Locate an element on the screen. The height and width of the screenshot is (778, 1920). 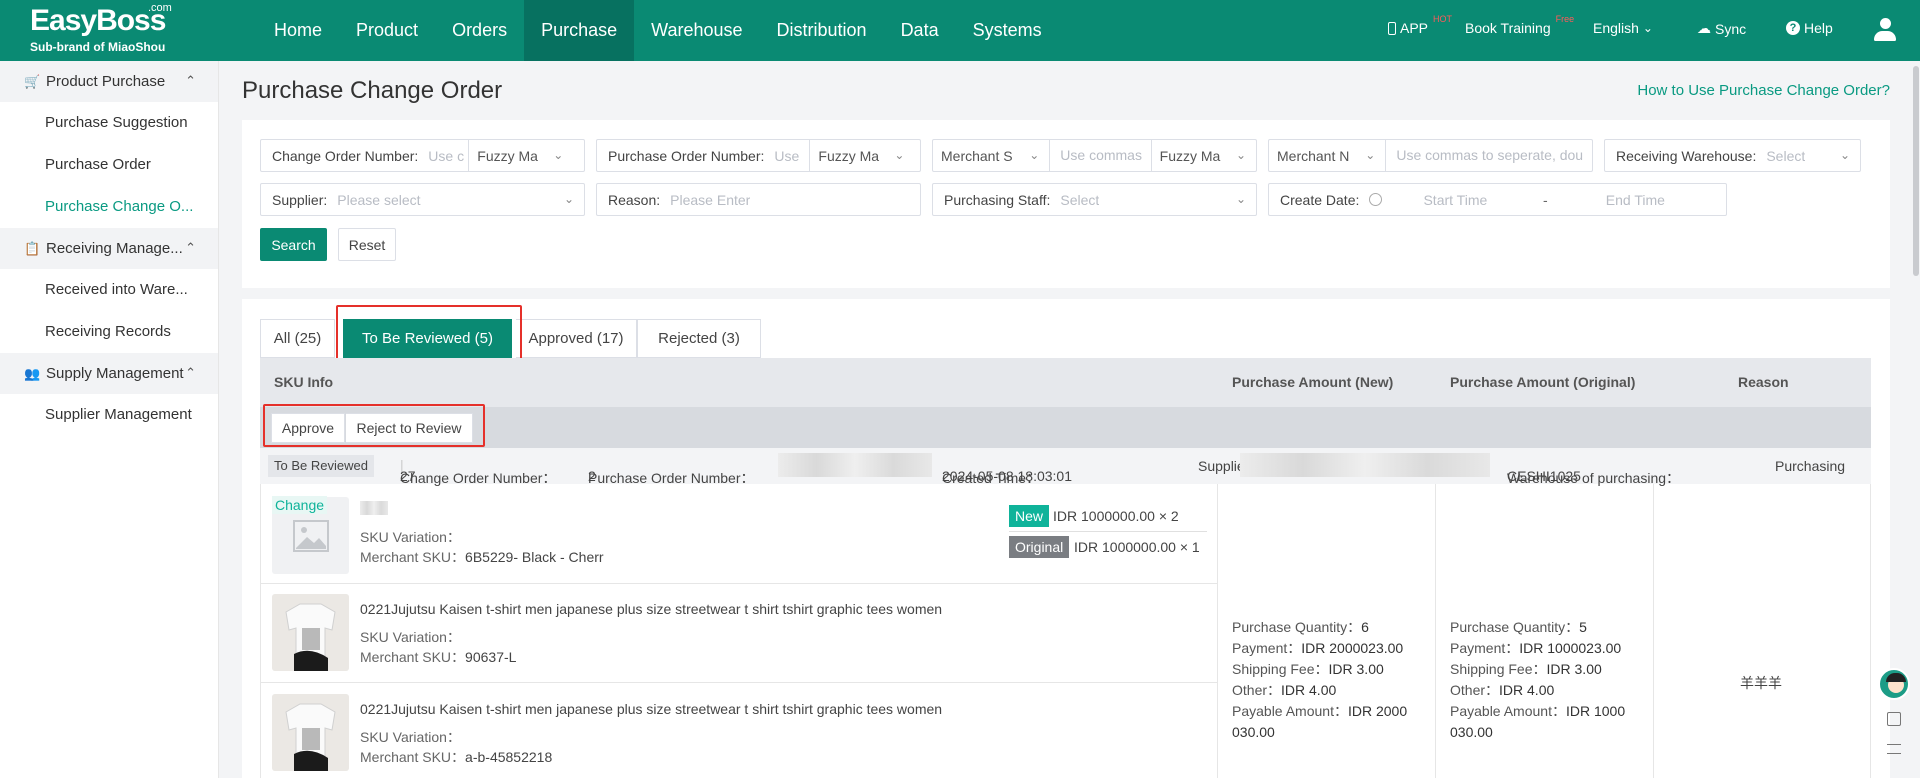
image-icon is located at coordinates (310, 535).